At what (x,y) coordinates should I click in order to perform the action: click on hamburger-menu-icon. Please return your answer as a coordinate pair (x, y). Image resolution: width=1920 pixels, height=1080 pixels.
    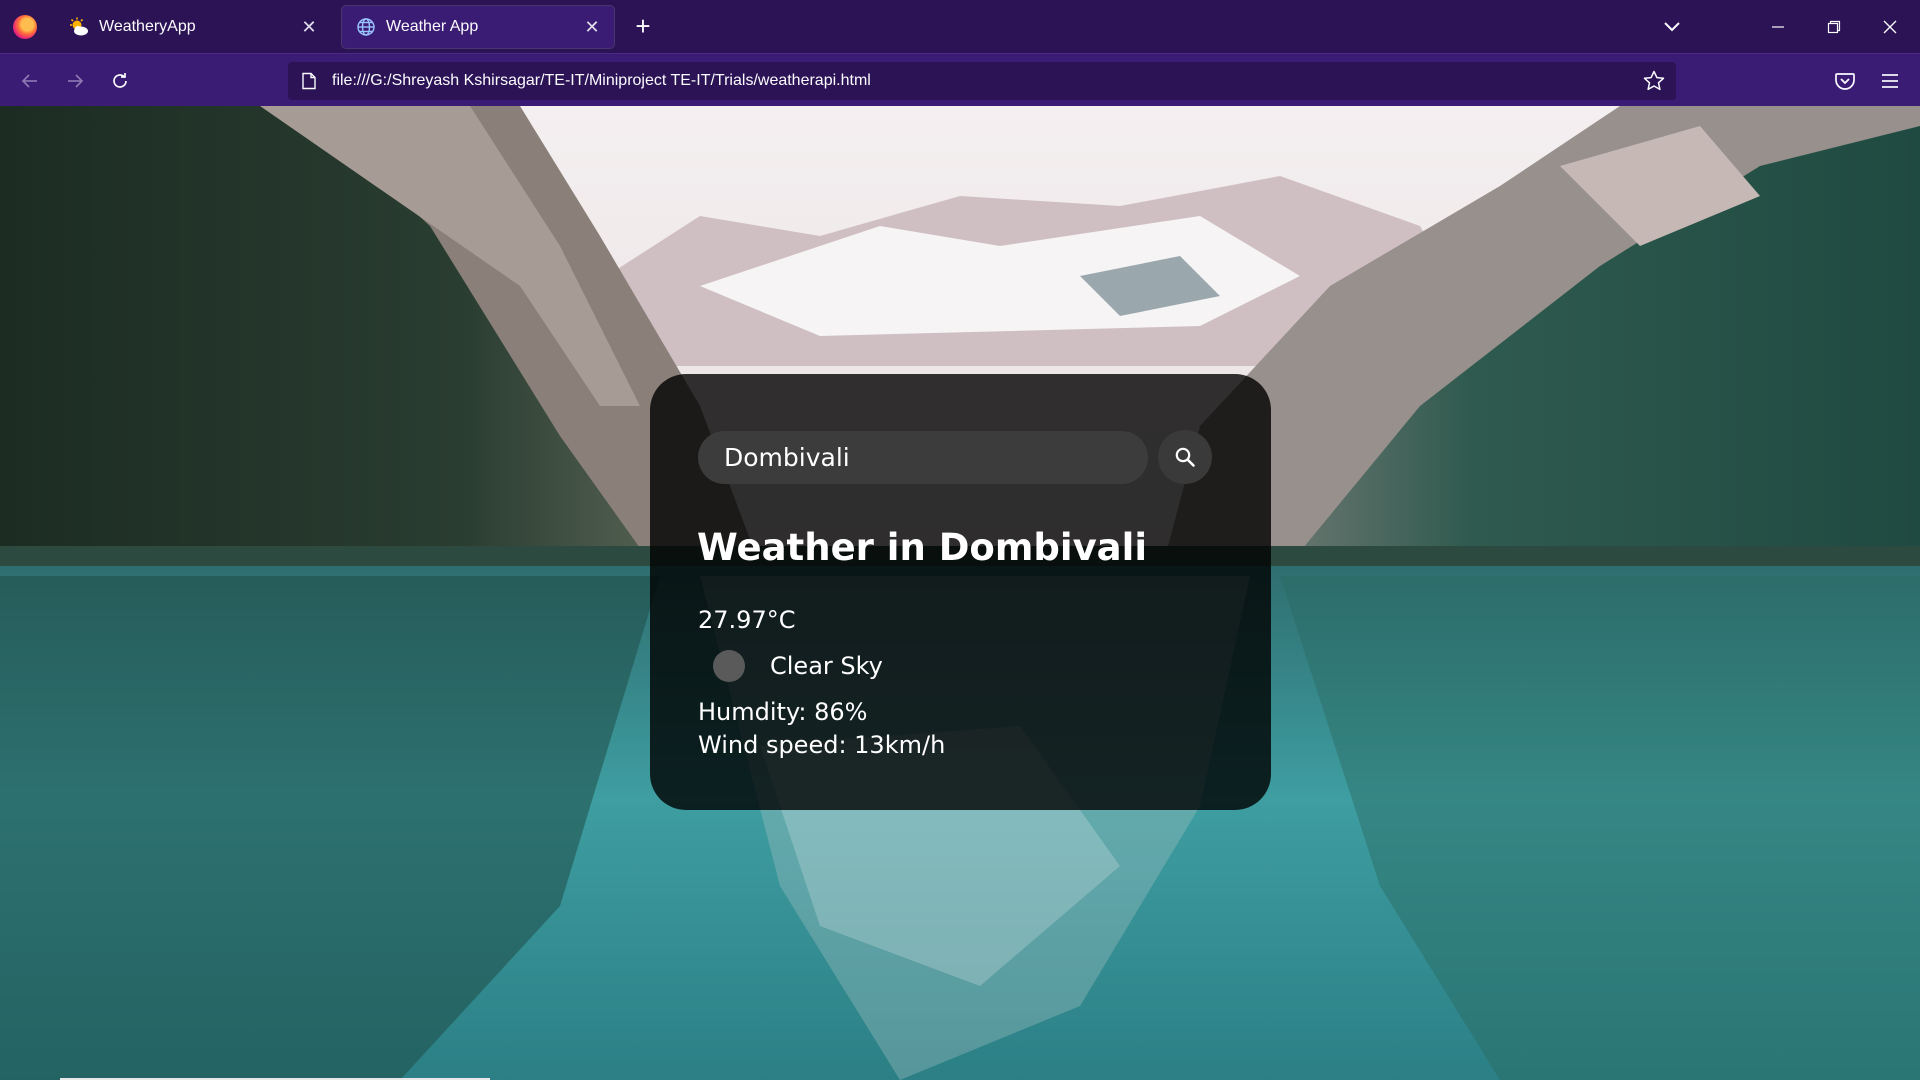
    Looking at the image, I should click on (1890, 81).